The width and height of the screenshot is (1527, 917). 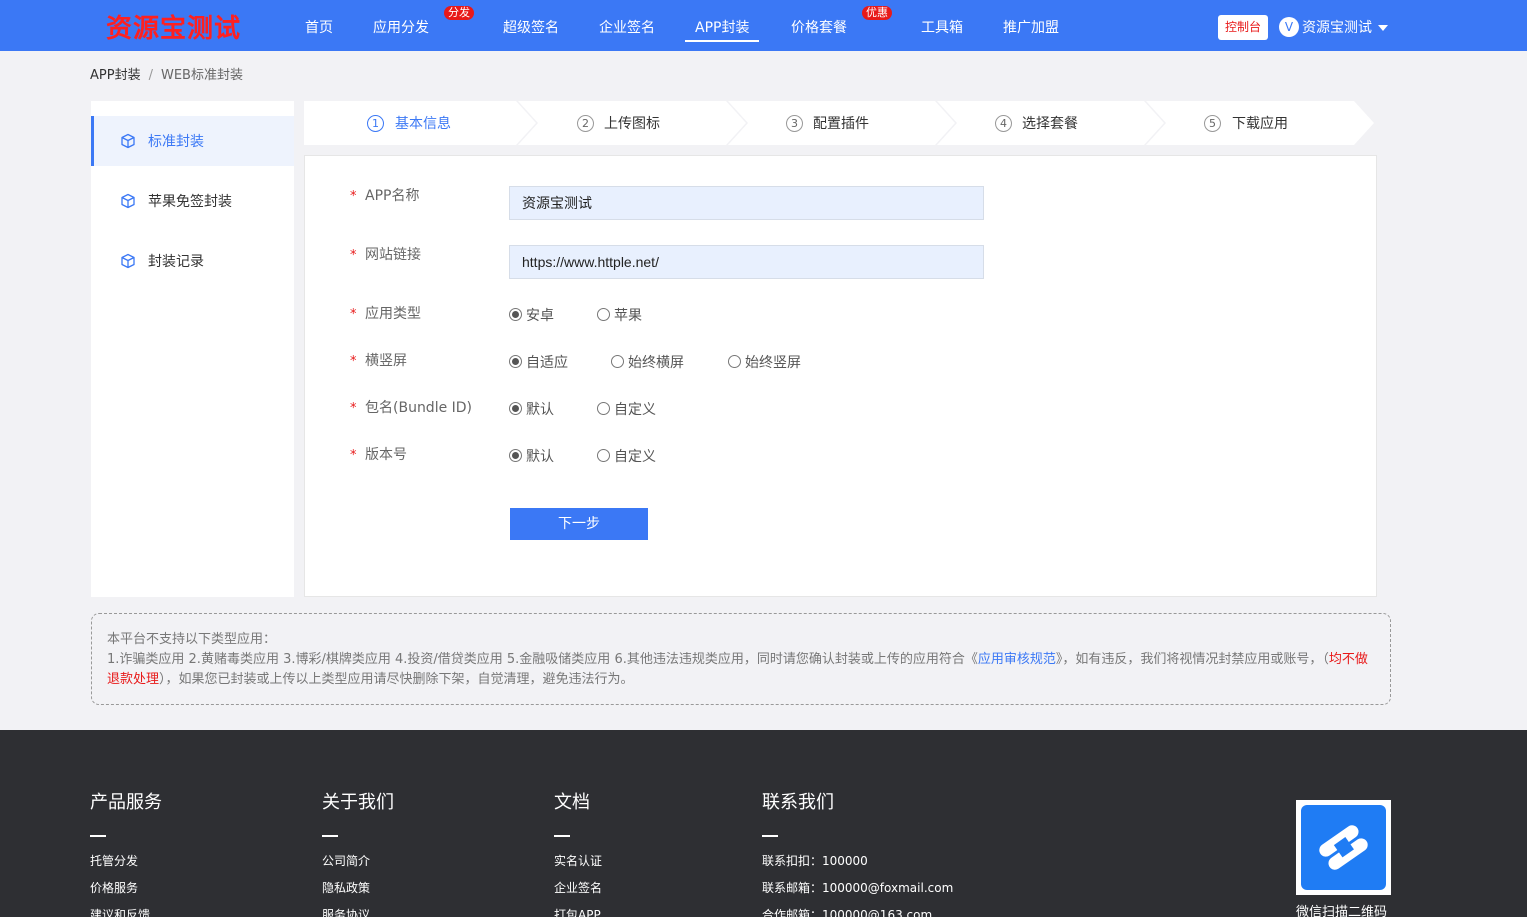 What do you see at coordinates (1342, 911) in the screenshot?
I see `qr-caption: 微信扫描二维码` at bounding box center [1342, 911].